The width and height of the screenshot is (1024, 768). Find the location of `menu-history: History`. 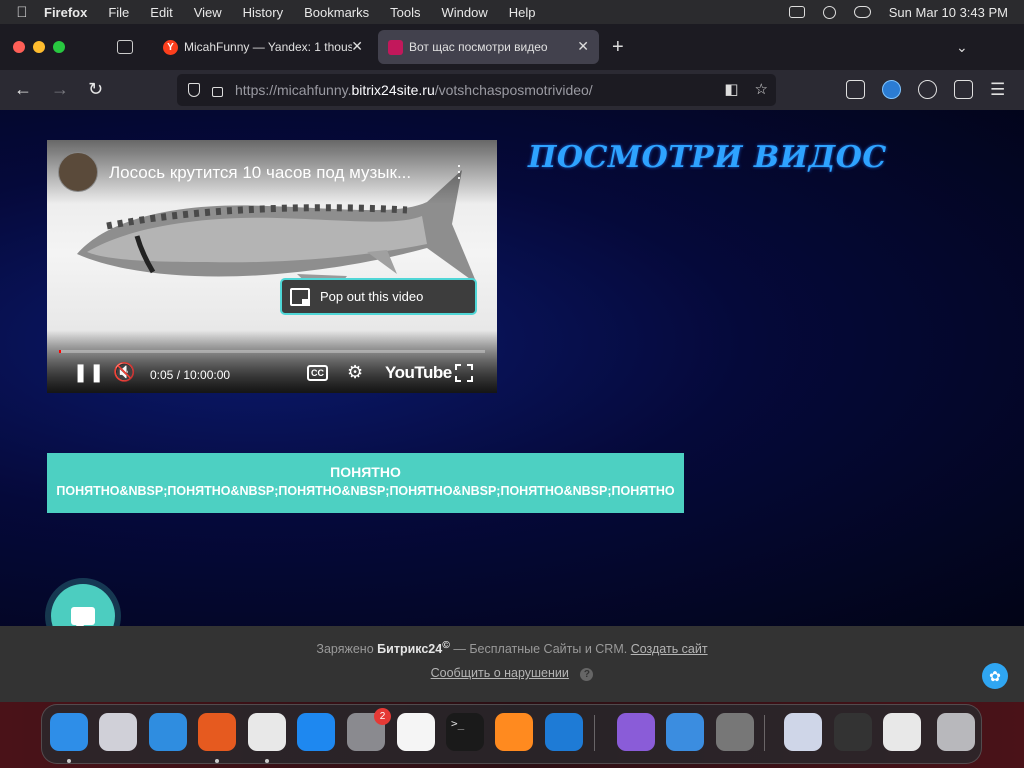

menu-history: History is located at coordinates (263, 12).